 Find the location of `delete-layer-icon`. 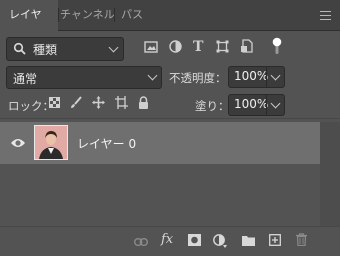

delete-layer-icon is located at coordinates (301, 241).